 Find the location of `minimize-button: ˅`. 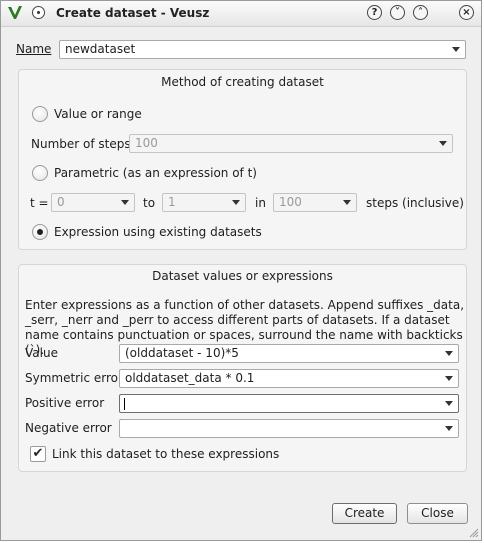

minimize-button: ˅ is located at coordinates (397, 12).